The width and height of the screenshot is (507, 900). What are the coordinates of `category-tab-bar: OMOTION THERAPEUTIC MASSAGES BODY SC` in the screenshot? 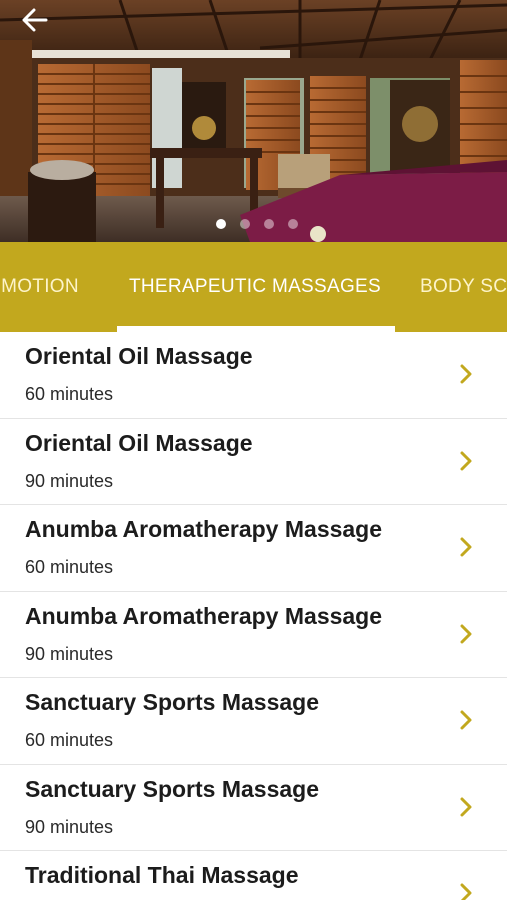 It's located at (253, 287).